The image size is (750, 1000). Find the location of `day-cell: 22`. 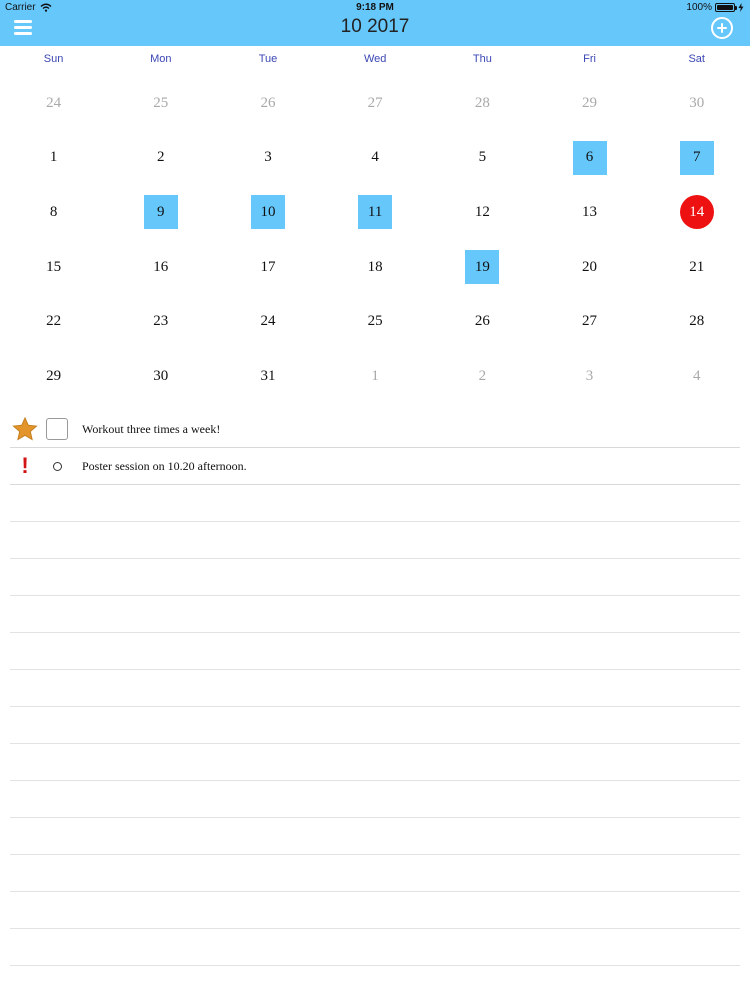

day-cell: 22 is located at coordinates (53, 321).